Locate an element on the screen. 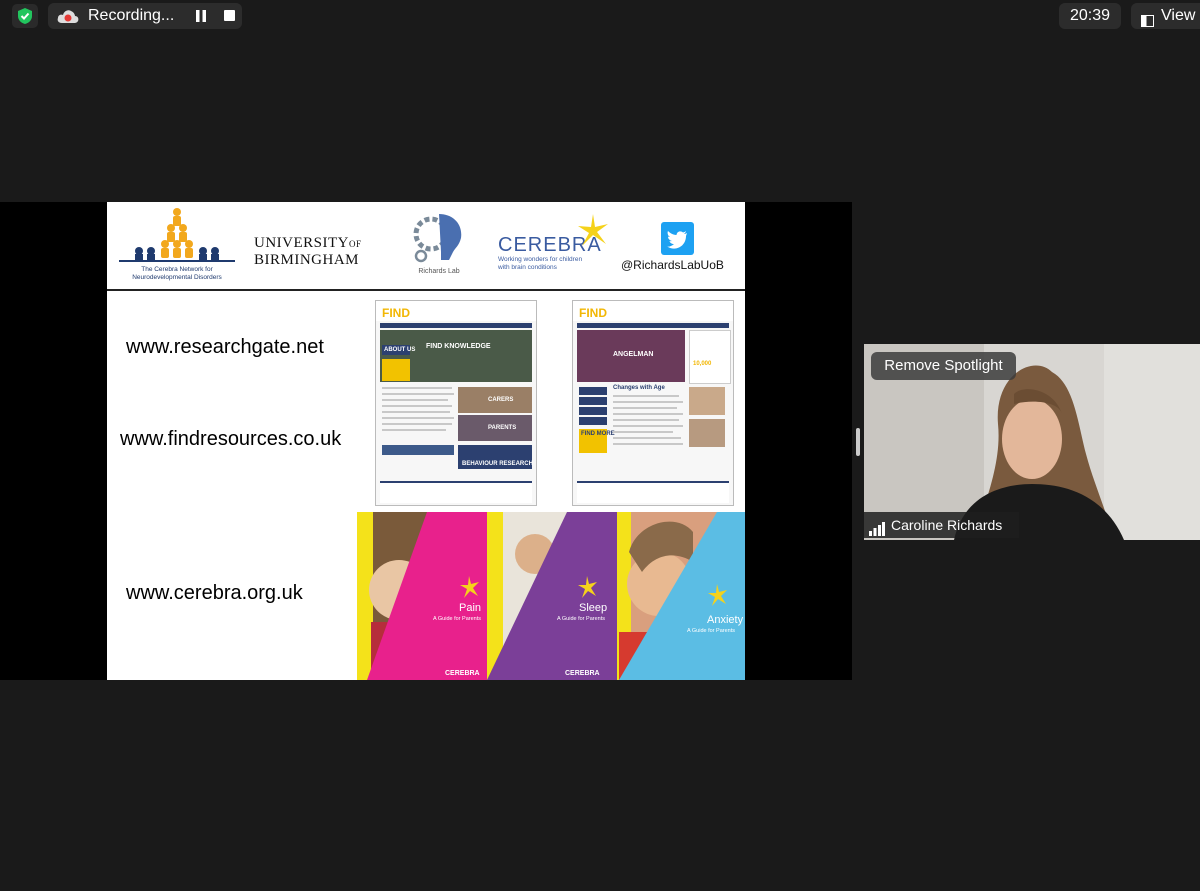 The image size is (1200, 891). university-line2: BIRMINGHAM is located at coordinates (307, 260).